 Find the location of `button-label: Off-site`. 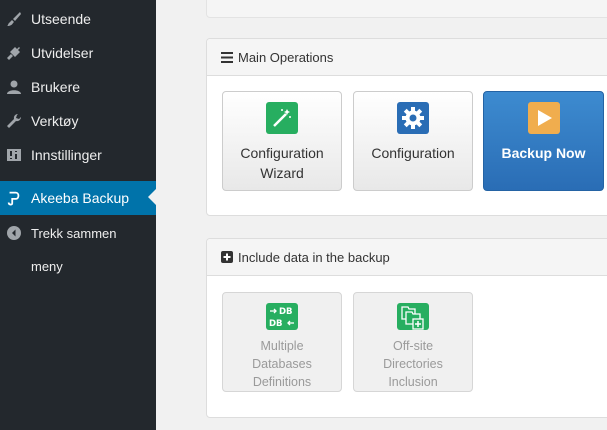

button-label: Off-site is located at coordinates (413, 346).